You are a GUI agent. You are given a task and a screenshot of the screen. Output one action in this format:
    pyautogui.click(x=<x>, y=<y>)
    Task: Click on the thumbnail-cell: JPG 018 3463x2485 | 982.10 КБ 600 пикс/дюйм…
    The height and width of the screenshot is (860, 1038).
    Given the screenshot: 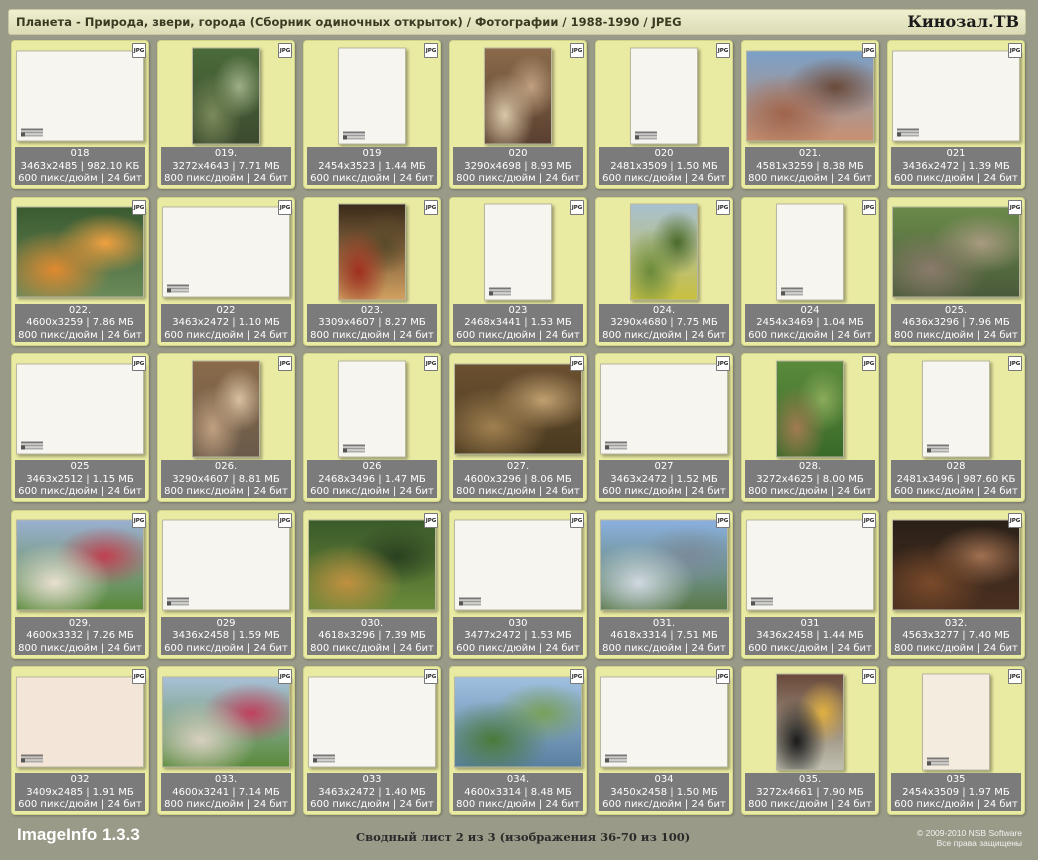 What is the action you would take?
    pyautogui.click(x=80, y=114)
    